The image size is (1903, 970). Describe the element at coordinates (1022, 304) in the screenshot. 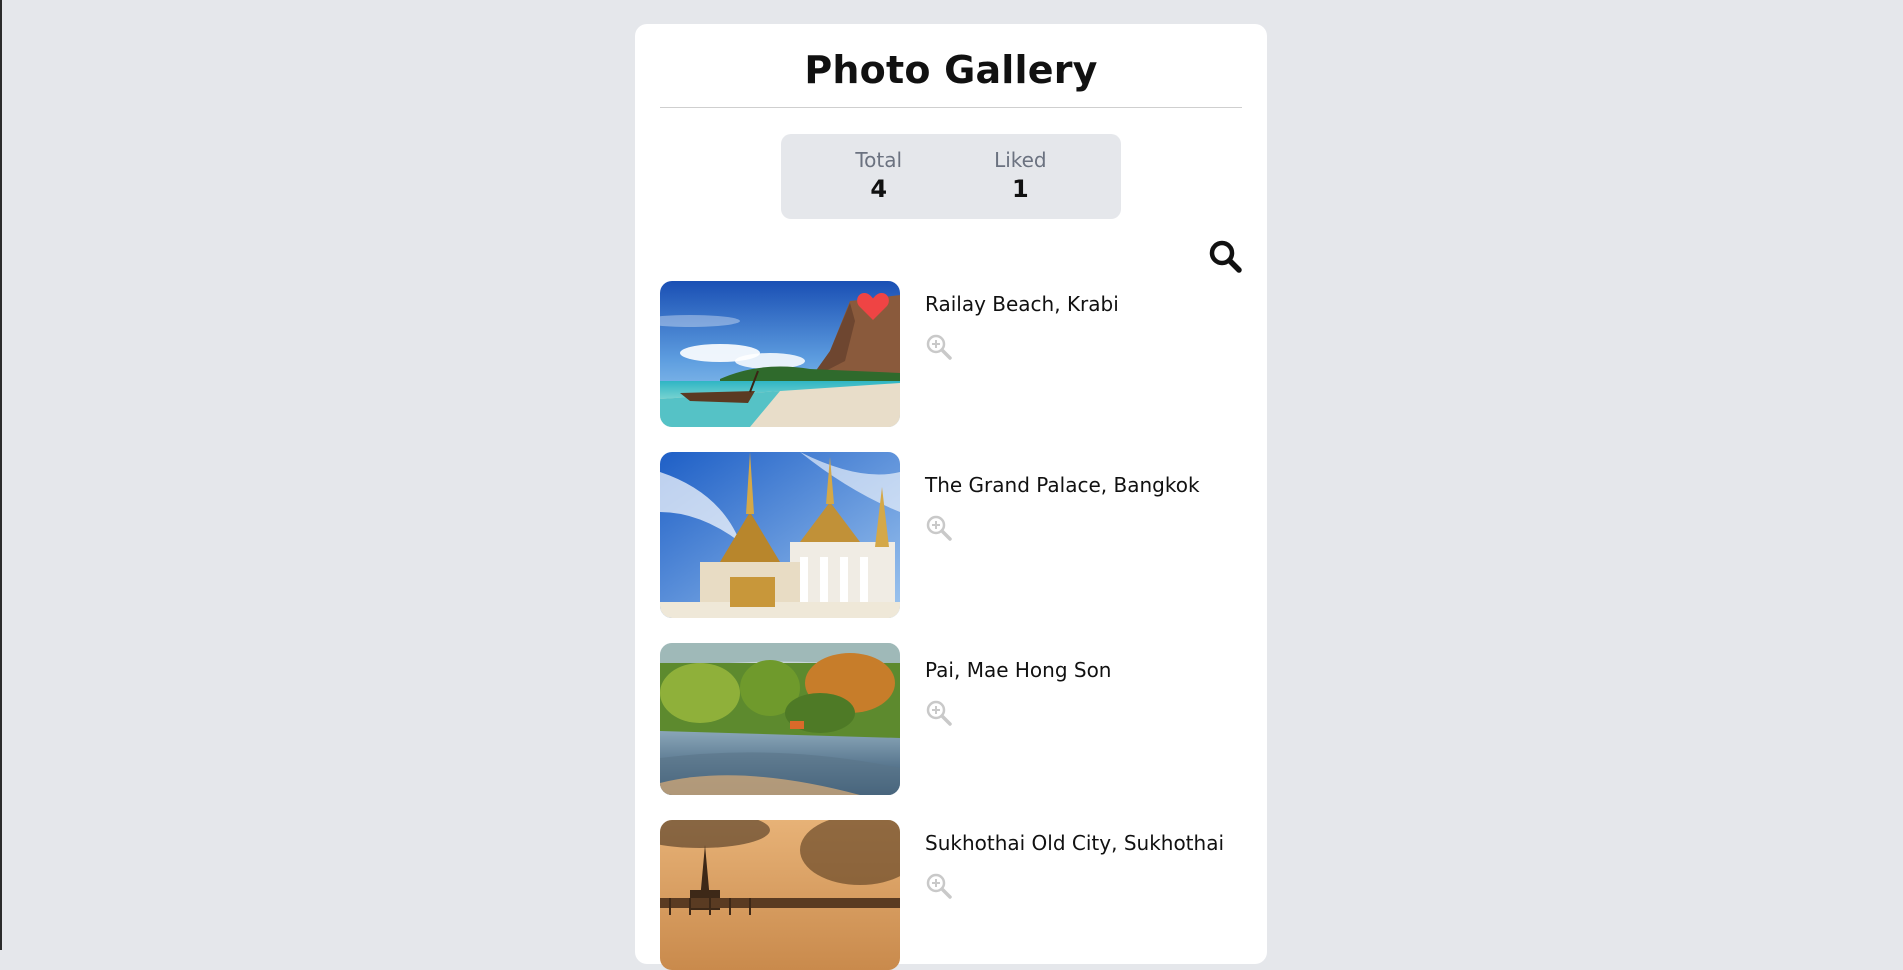

I see `photo-title: Railay Beach, Krabi` at that location.